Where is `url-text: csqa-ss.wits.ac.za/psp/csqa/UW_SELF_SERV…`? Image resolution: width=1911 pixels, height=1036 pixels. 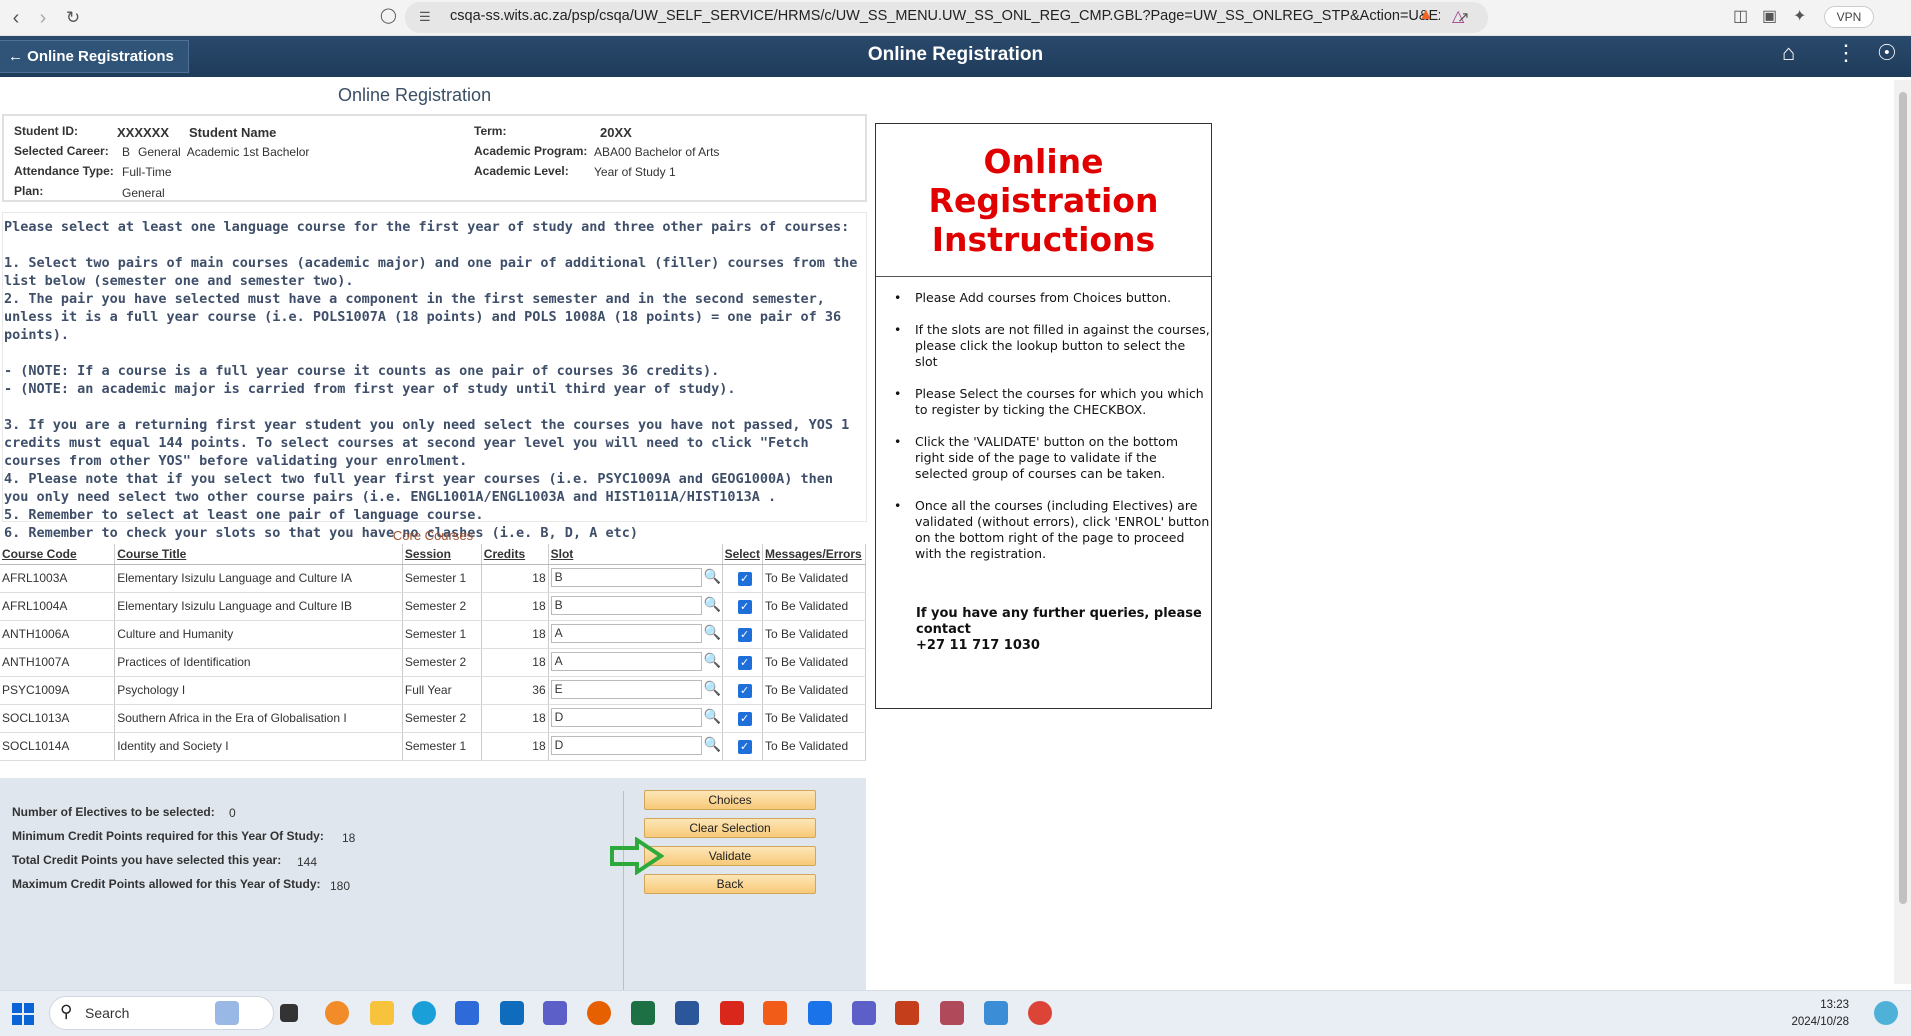 url-text: csqa-ss.wits.ac.za/psp/csqa/UW_SELF_SERV… is located at coordinates (945, 16).